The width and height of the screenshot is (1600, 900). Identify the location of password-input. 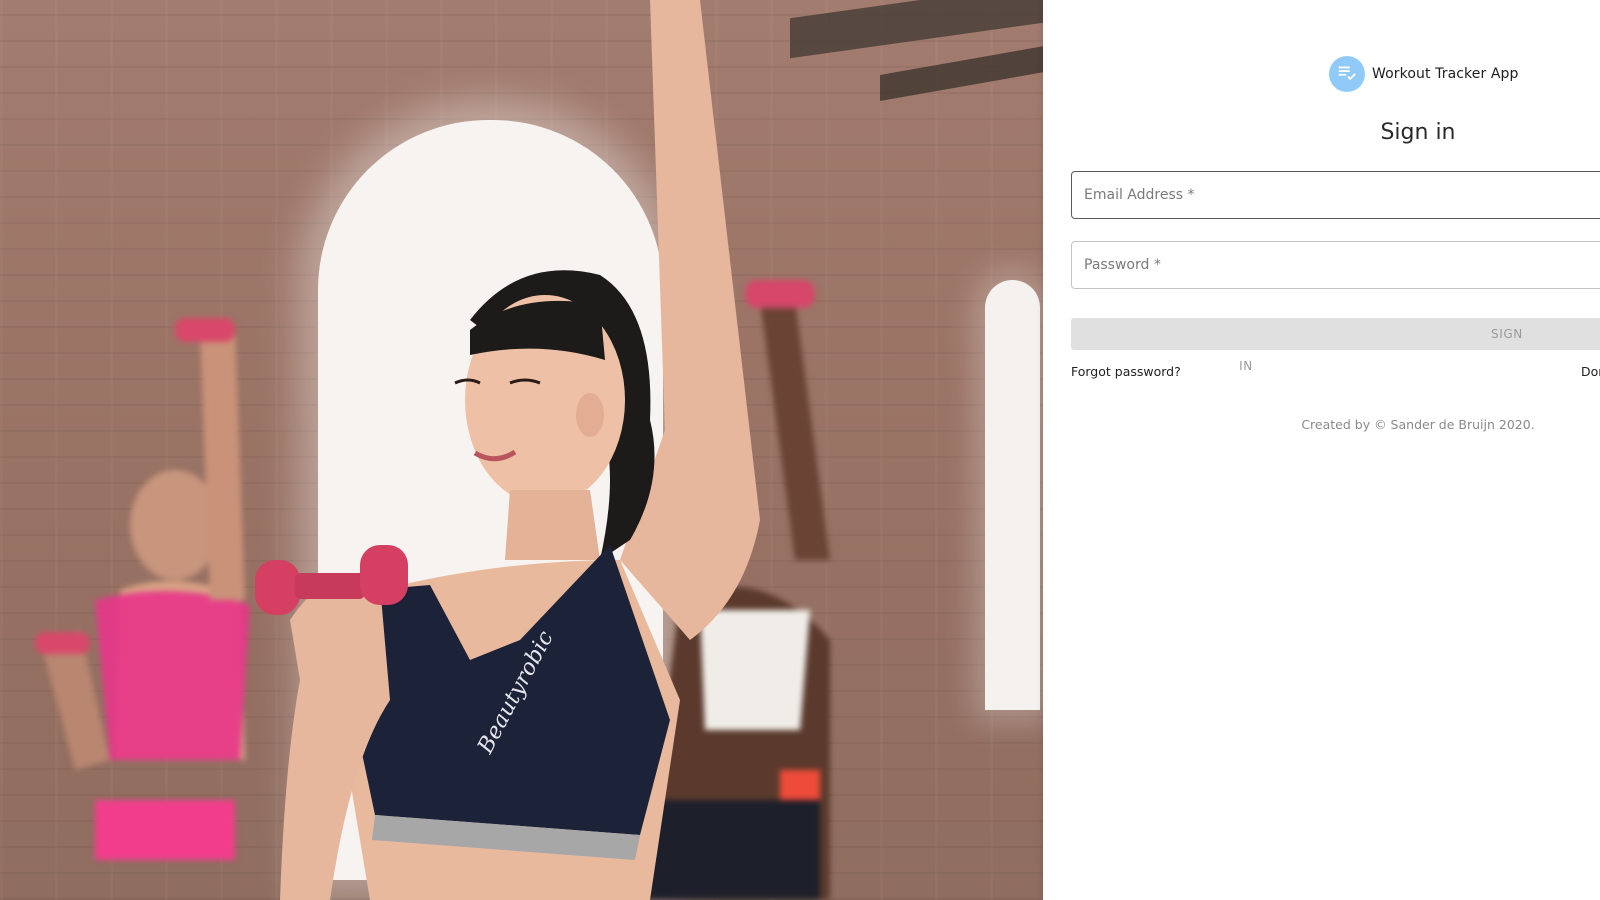
(1336, 265).